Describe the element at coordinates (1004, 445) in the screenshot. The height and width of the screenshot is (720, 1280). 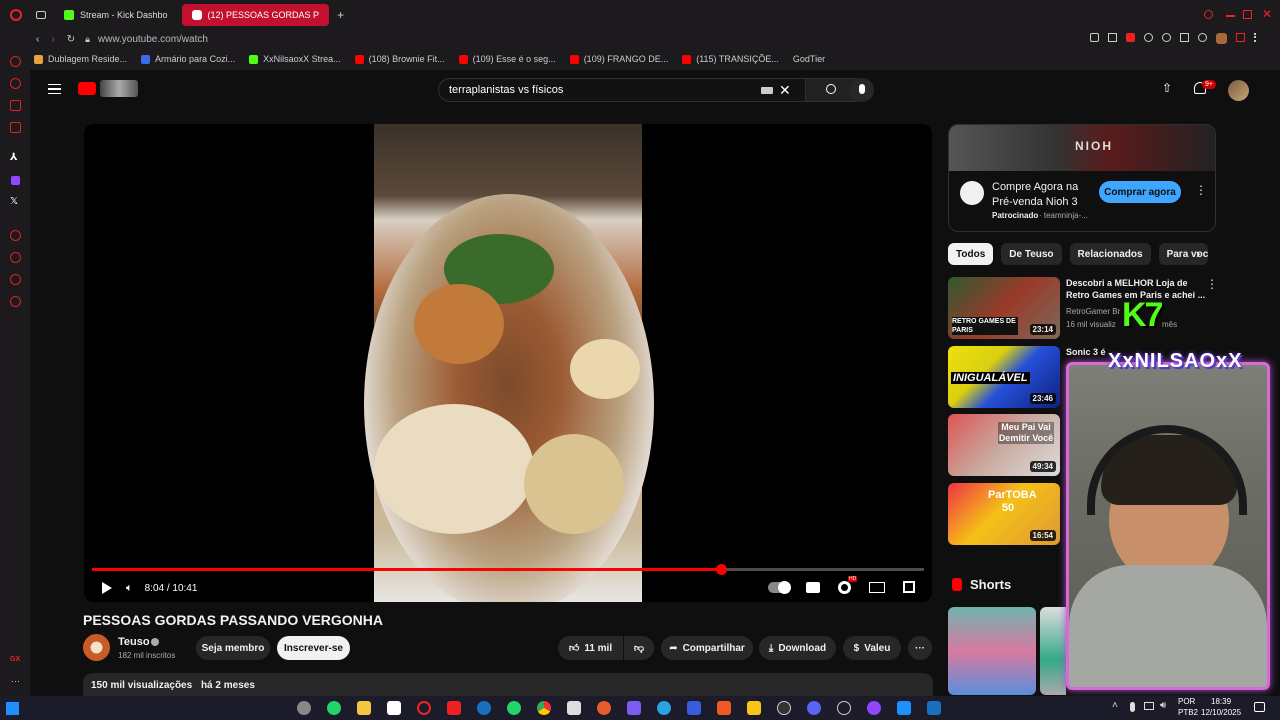
I see `thumbnail: Meu Pai Vai Demitir Você 49:34` at that location.